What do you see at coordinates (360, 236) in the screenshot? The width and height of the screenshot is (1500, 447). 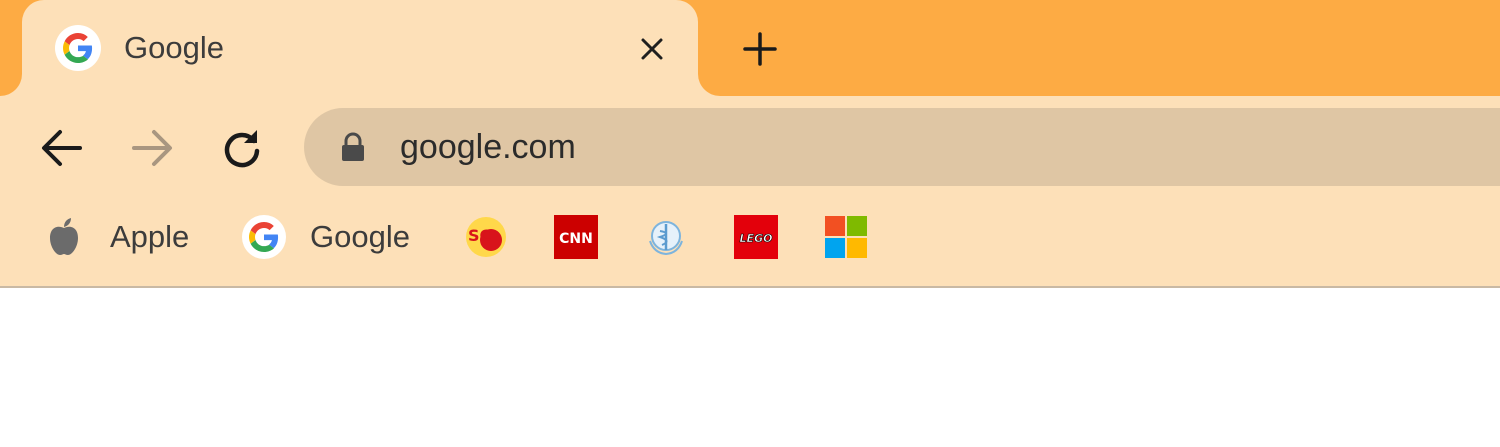 I see `bookmark-label: Google` at bounding box center [360, 236].